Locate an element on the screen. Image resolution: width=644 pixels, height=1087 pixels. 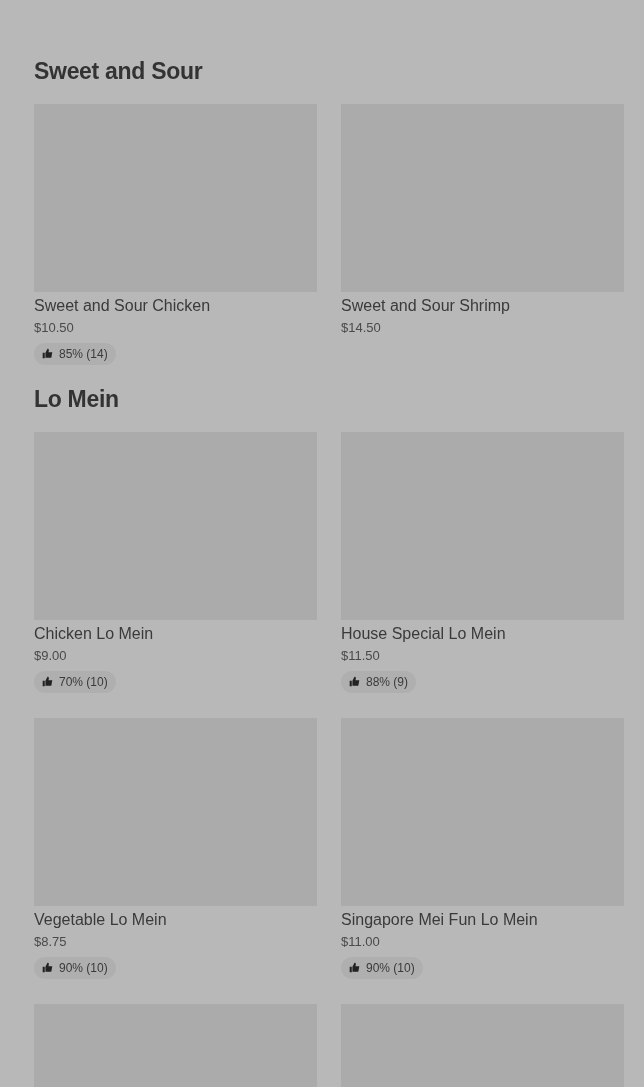
rating-text: 88% (9) is located at coordinates (387, 682).